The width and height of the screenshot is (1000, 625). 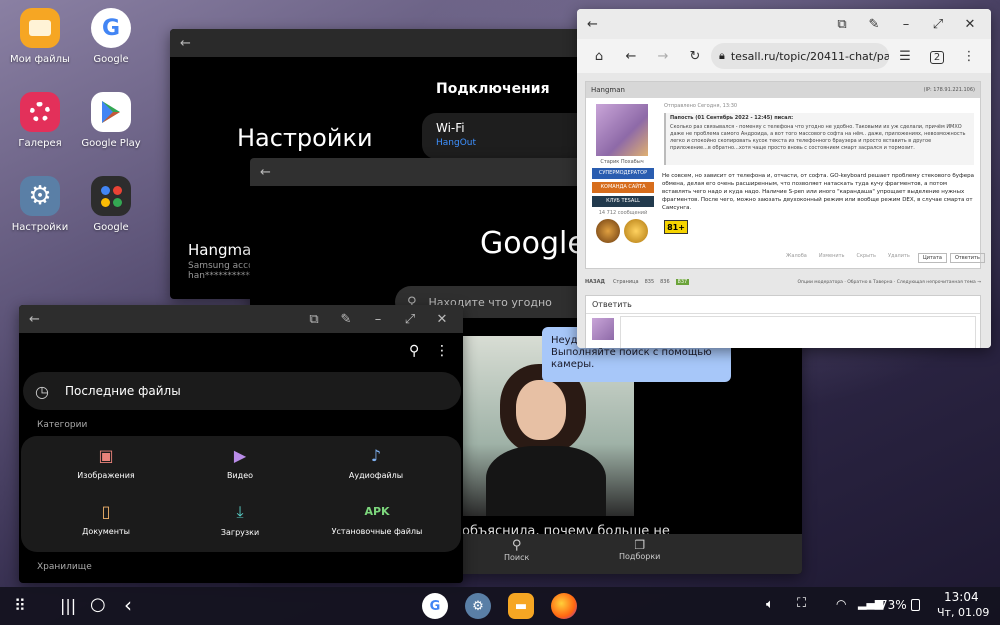 What do you see at coordinates (603, 329) in the screenshot?
I see `reply-avatar` at bounding box center [603, 329].